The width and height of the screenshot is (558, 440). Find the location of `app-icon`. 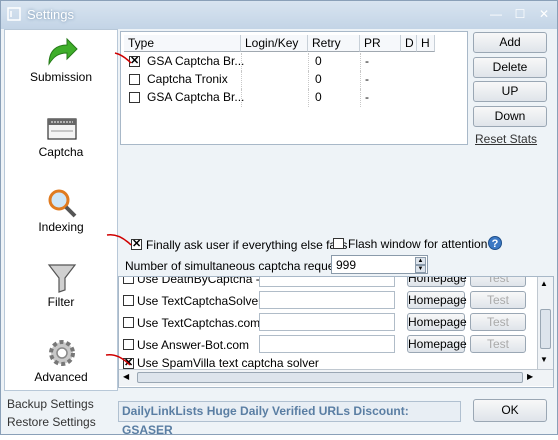

app-icon is located at coordinates (14, 14).